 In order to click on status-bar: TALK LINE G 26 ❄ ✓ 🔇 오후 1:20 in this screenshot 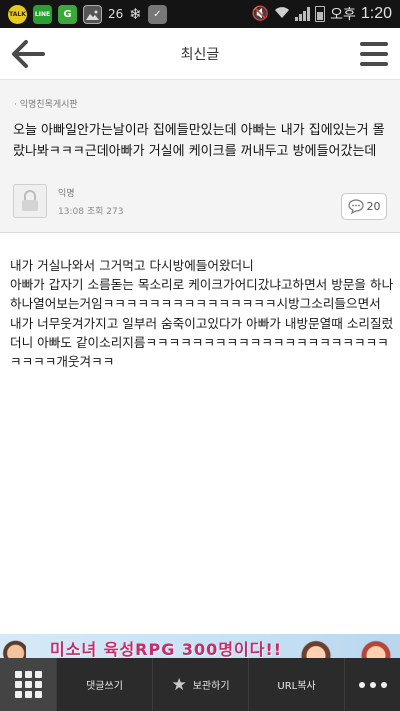, I will do `click(200, 14)`.